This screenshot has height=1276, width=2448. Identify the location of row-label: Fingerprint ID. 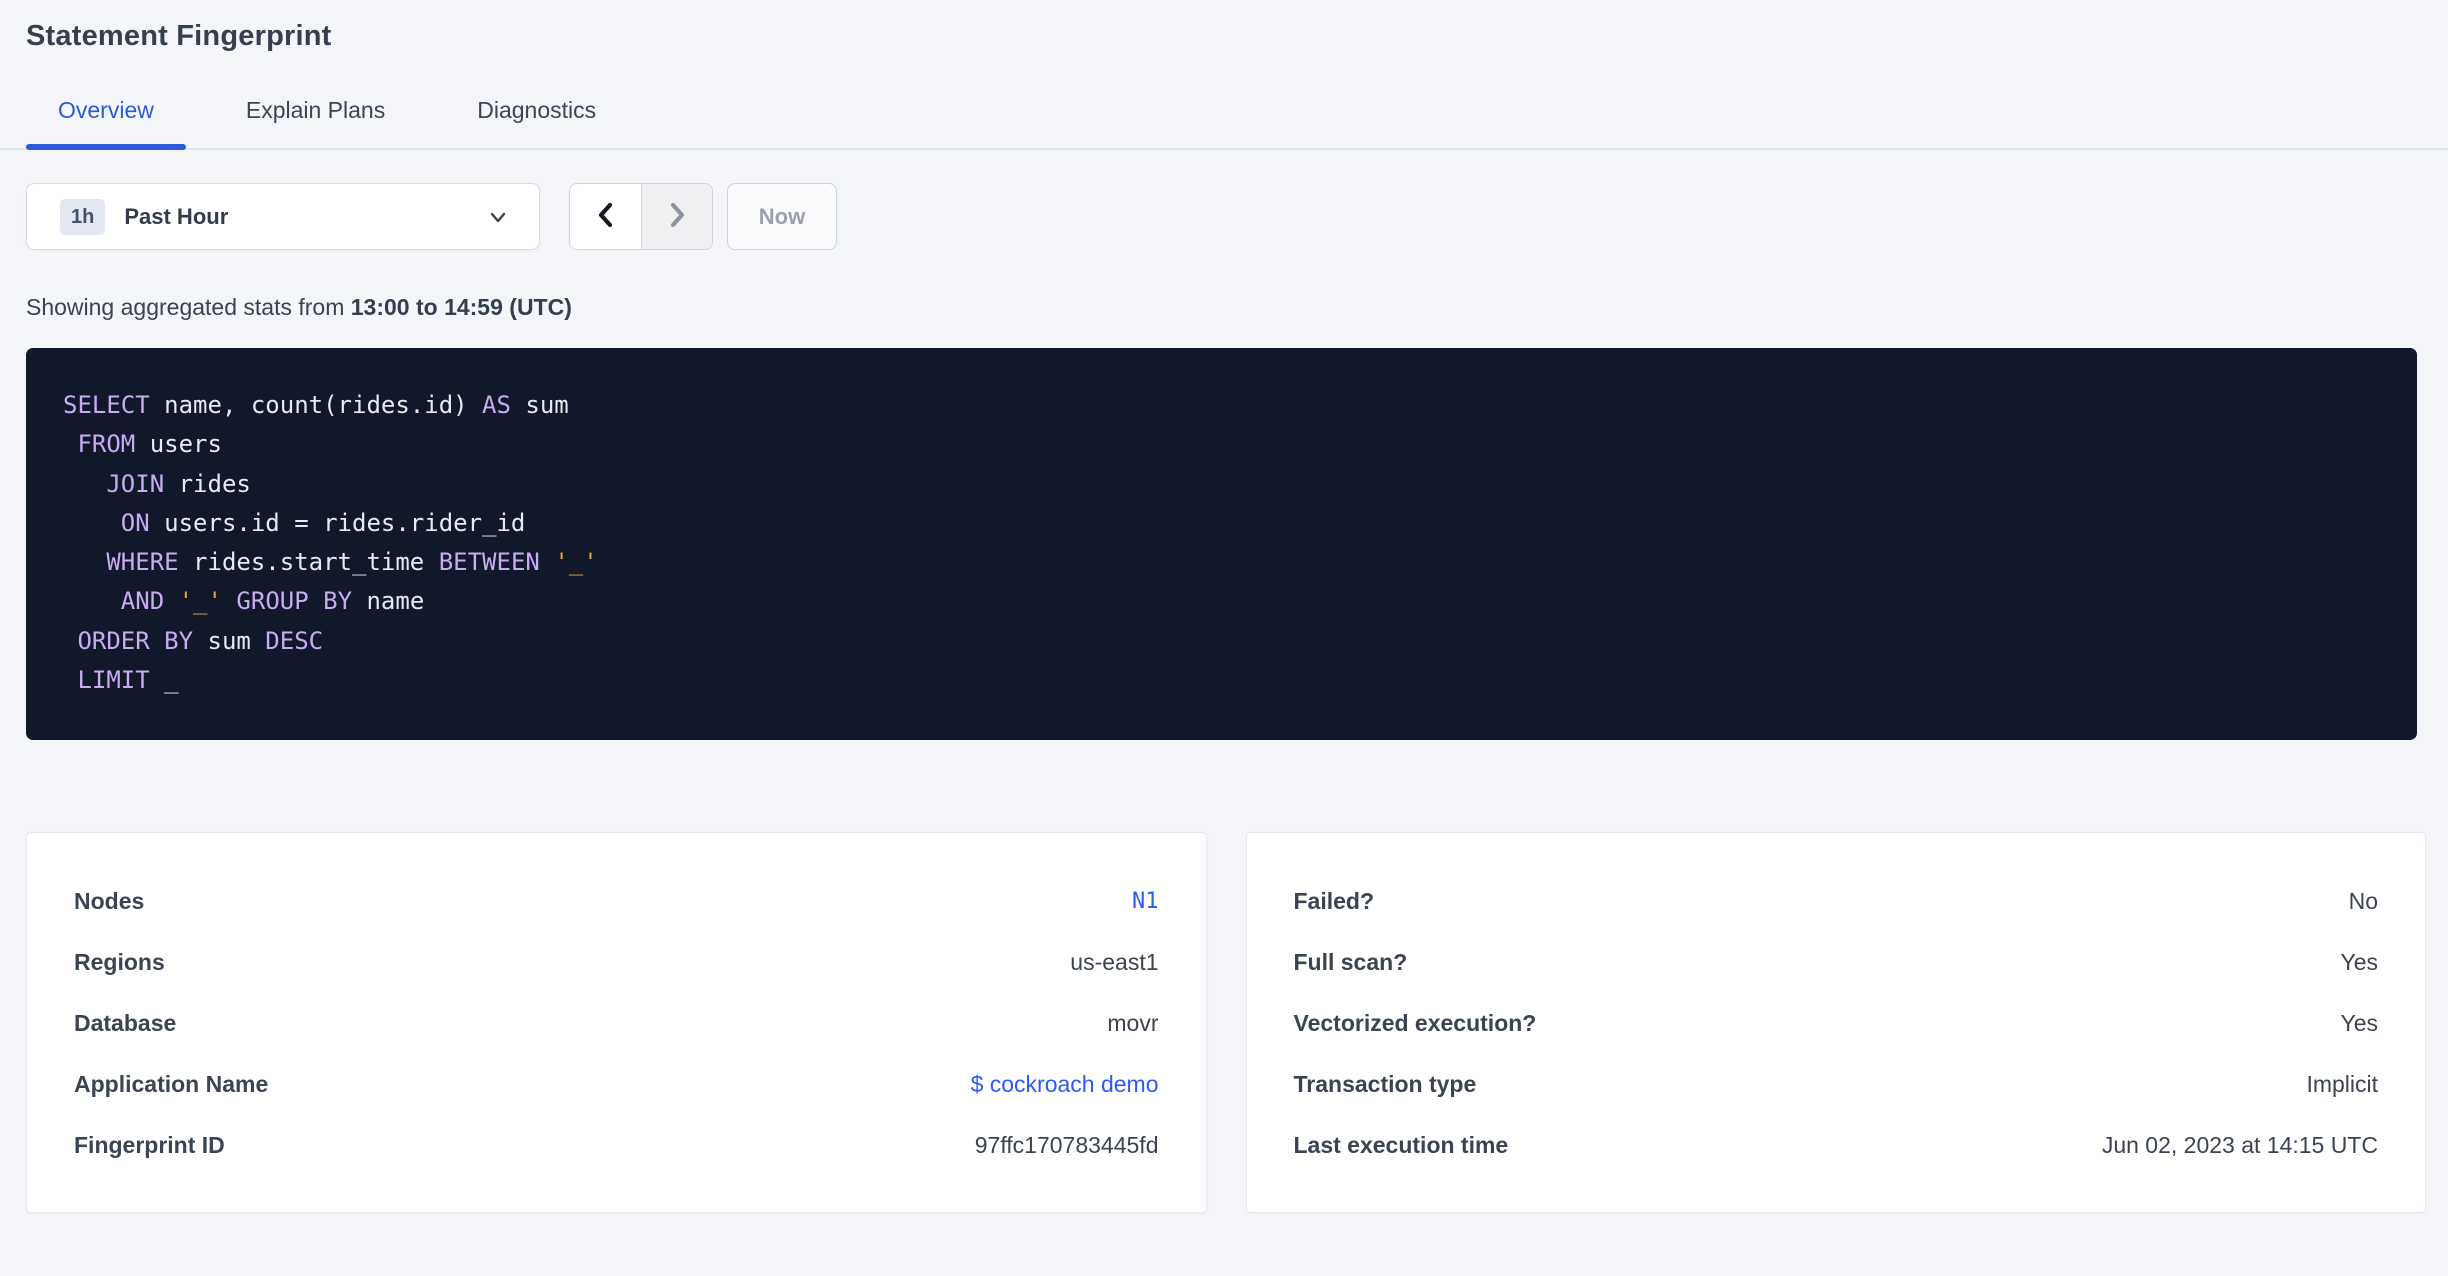
(149, 1145).